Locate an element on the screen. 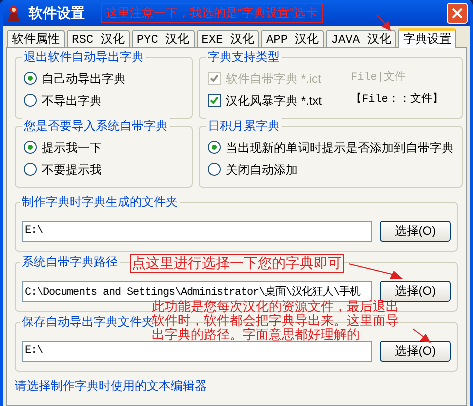 This screenshot has width=473, height=406. option-label: 汉化风暴字典 *.txt is located at coordinates (275, 101).